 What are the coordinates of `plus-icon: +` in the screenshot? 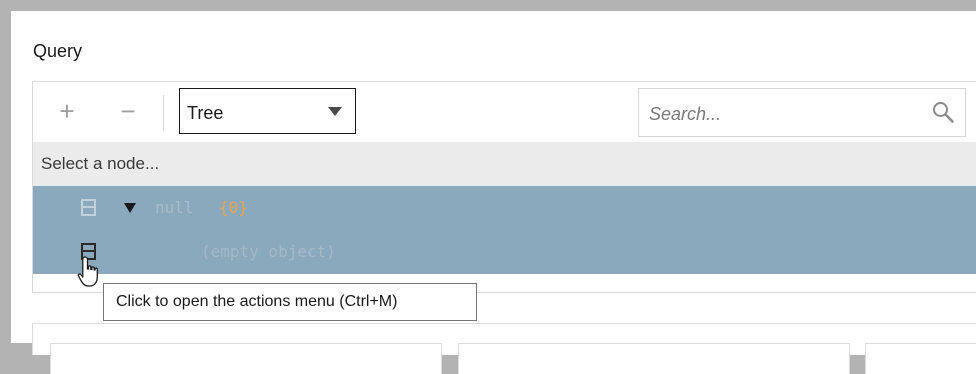 It's located at (67, 111).